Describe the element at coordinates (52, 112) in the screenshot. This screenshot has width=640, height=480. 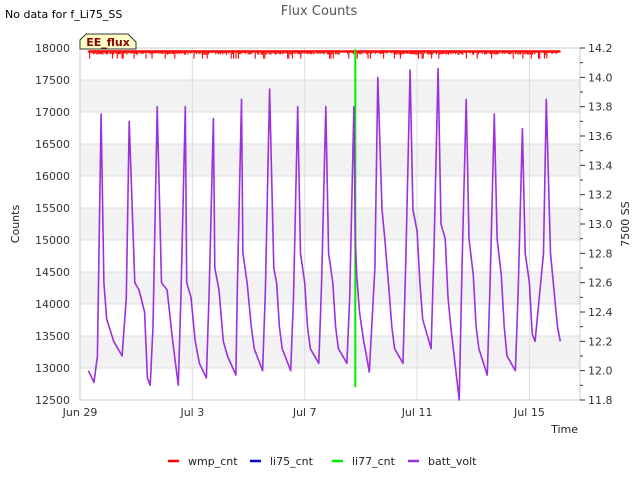
I see `y-tick-label: 17000` at that location.